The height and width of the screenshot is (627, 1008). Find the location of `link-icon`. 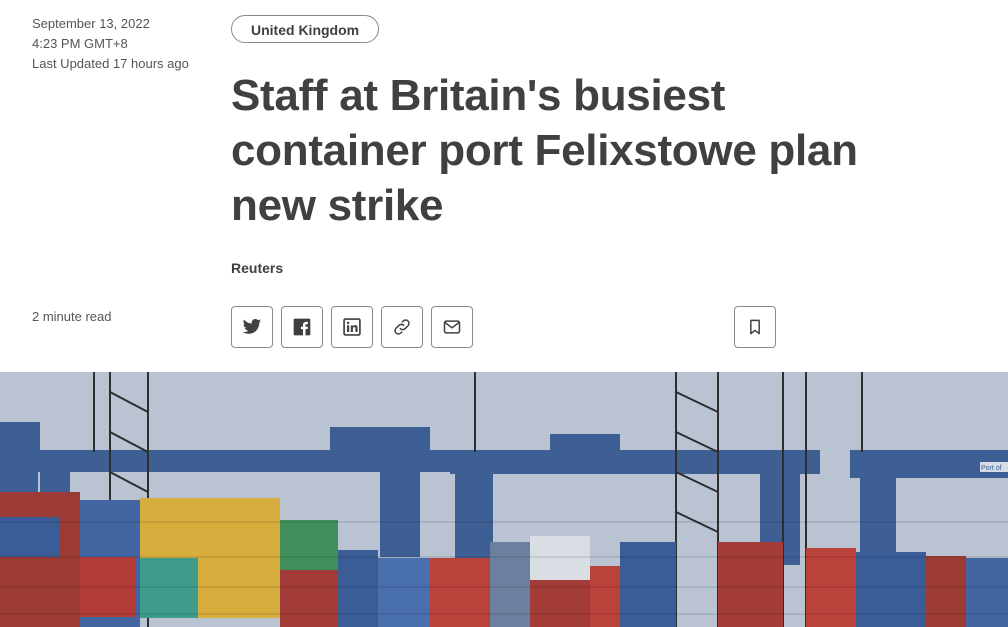

link-icon is located at coordinates (402, 327).